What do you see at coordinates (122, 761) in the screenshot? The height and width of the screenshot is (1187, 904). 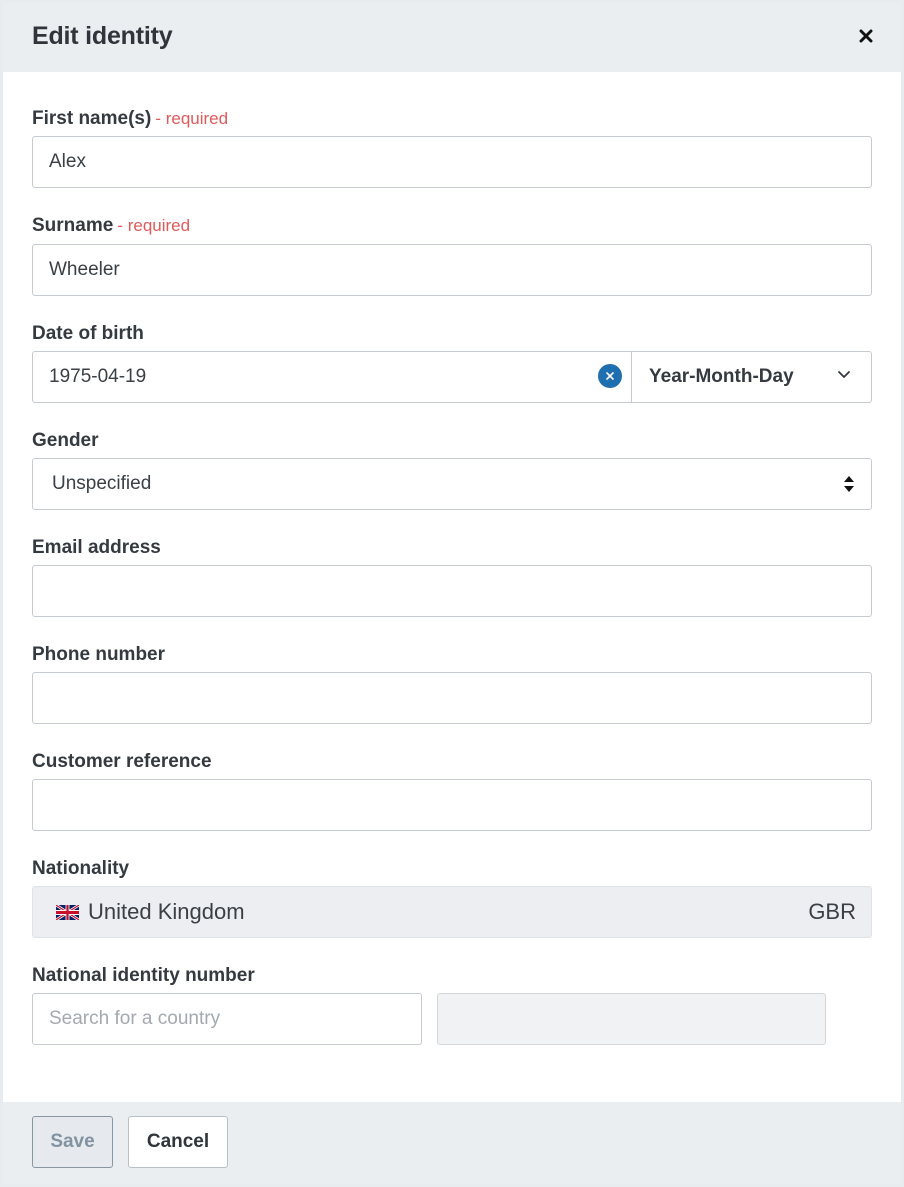 I see `customer-reference-label: Customer reference` at bounding box center [122, 761].